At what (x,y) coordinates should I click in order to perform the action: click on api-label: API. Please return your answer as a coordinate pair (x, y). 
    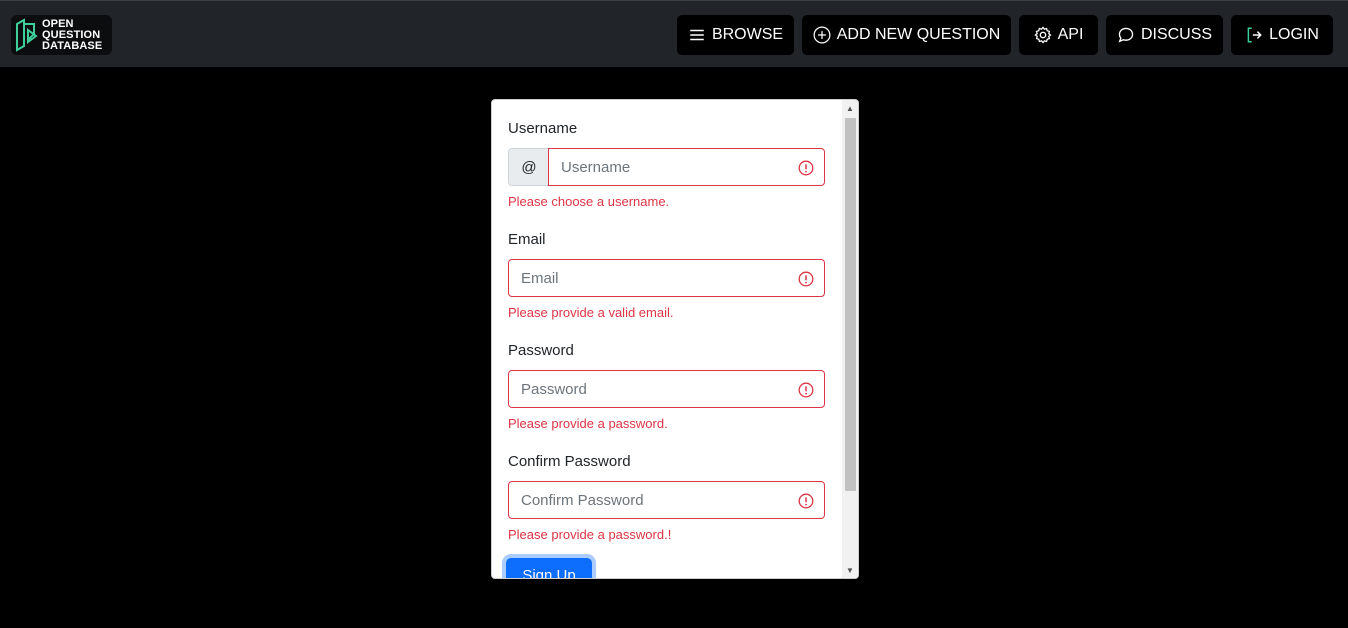
    Looking at the image, I should click on (1070, 34).